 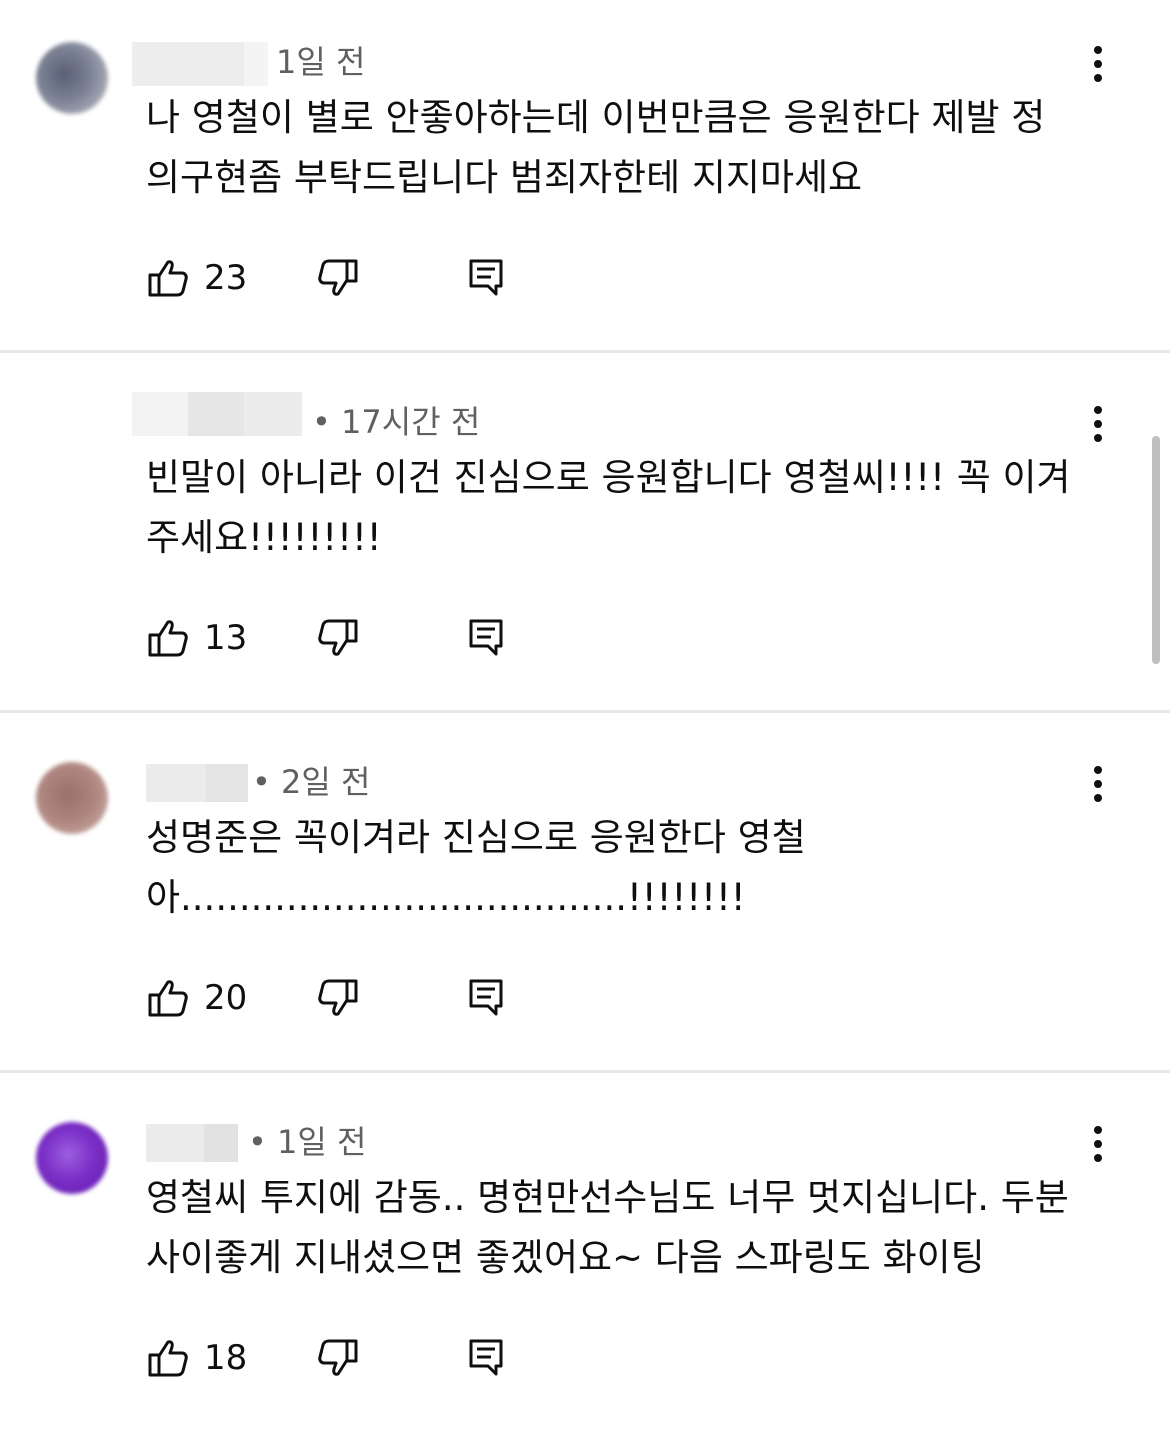 What do you see at coordinates (226, 1358) in the screenshot?
I see `like-count: 18` at bounding box center [226, 1358].